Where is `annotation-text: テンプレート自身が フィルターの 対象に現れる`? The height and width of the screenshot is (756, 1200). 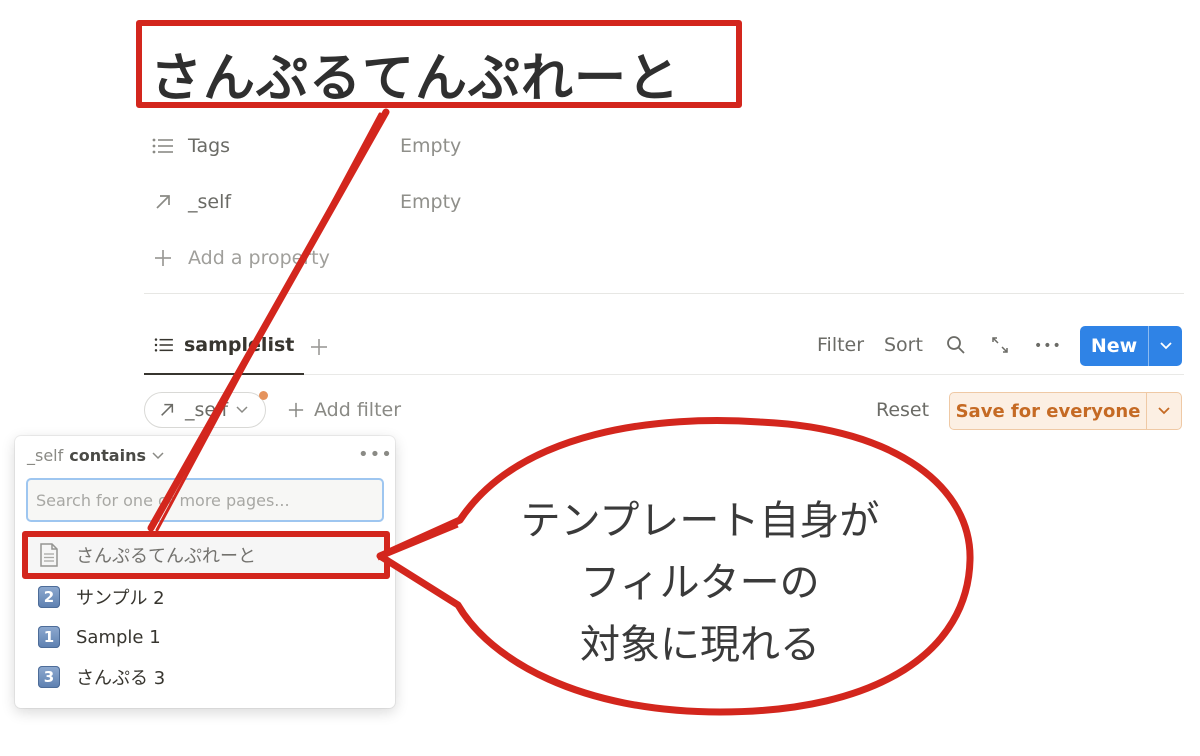
annotation-text: テンプレート自身が フィルターの 対象に現れる is located at coordinates (700, 583).